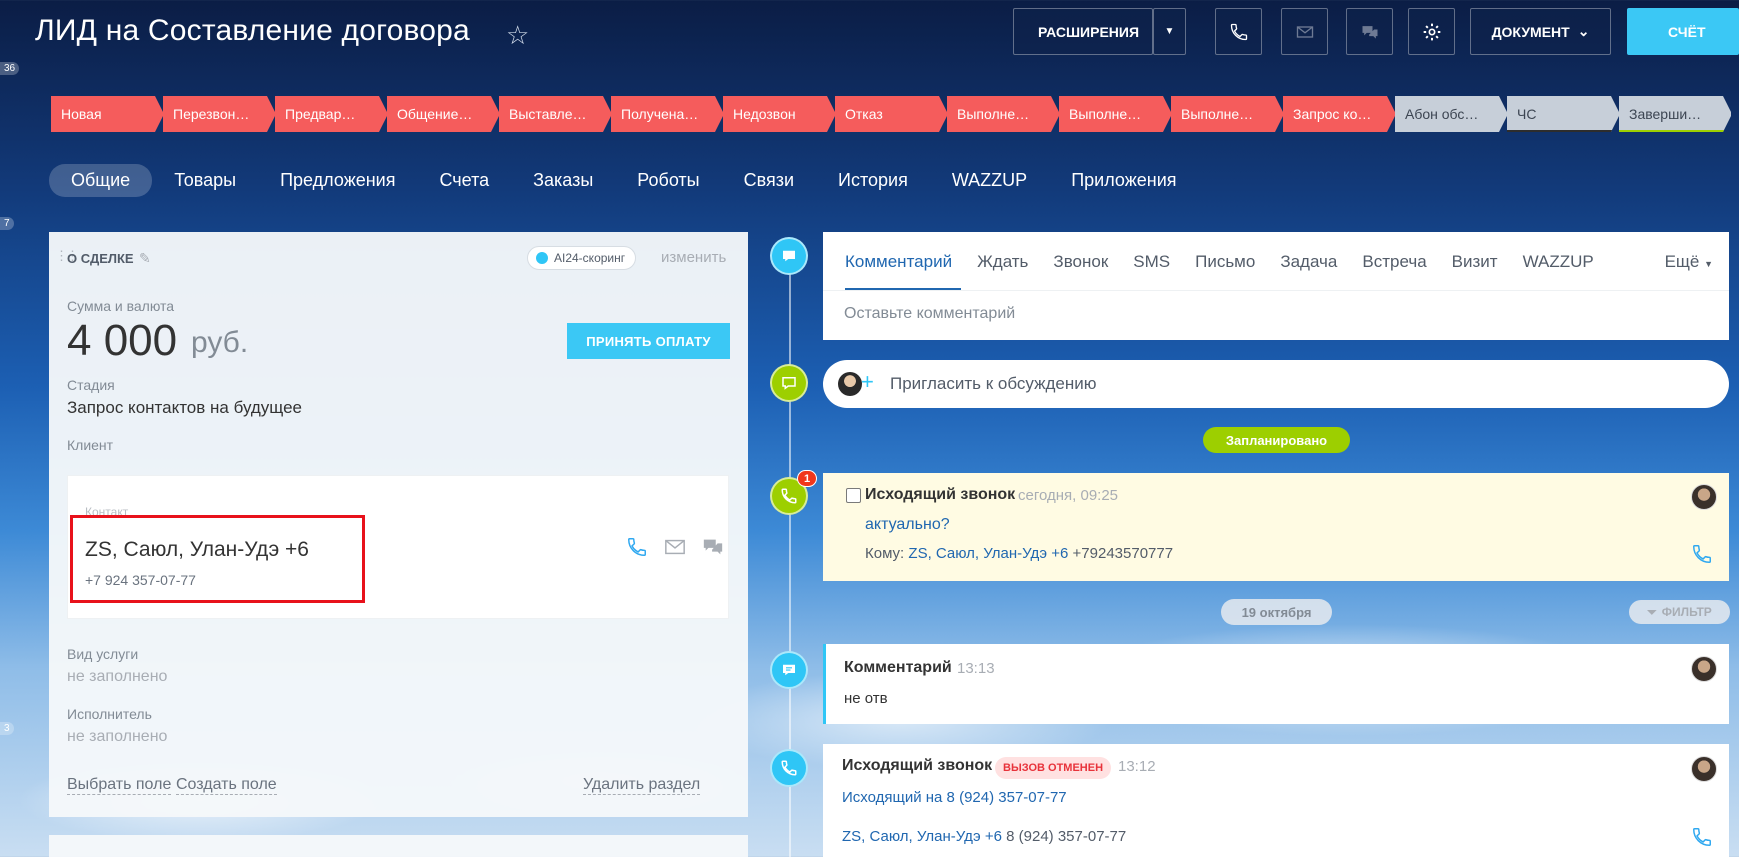 The image size is (1739, 857). I want to click on amount-label: Сумма и валюта, so click(121, 306).